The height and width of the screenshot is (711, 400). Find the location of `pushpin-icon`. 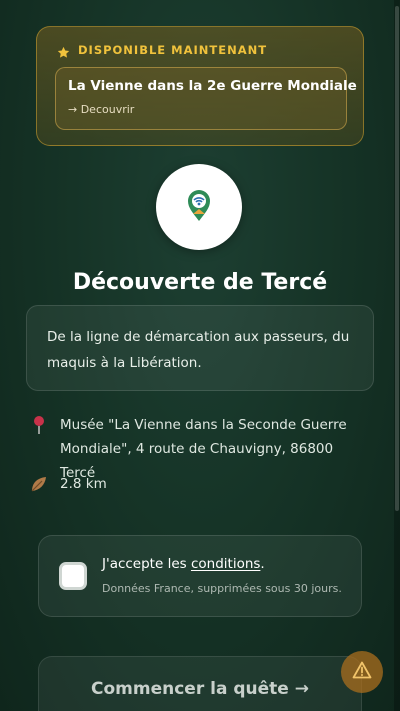

pushpin-icon is located at coordinates (39, 425).